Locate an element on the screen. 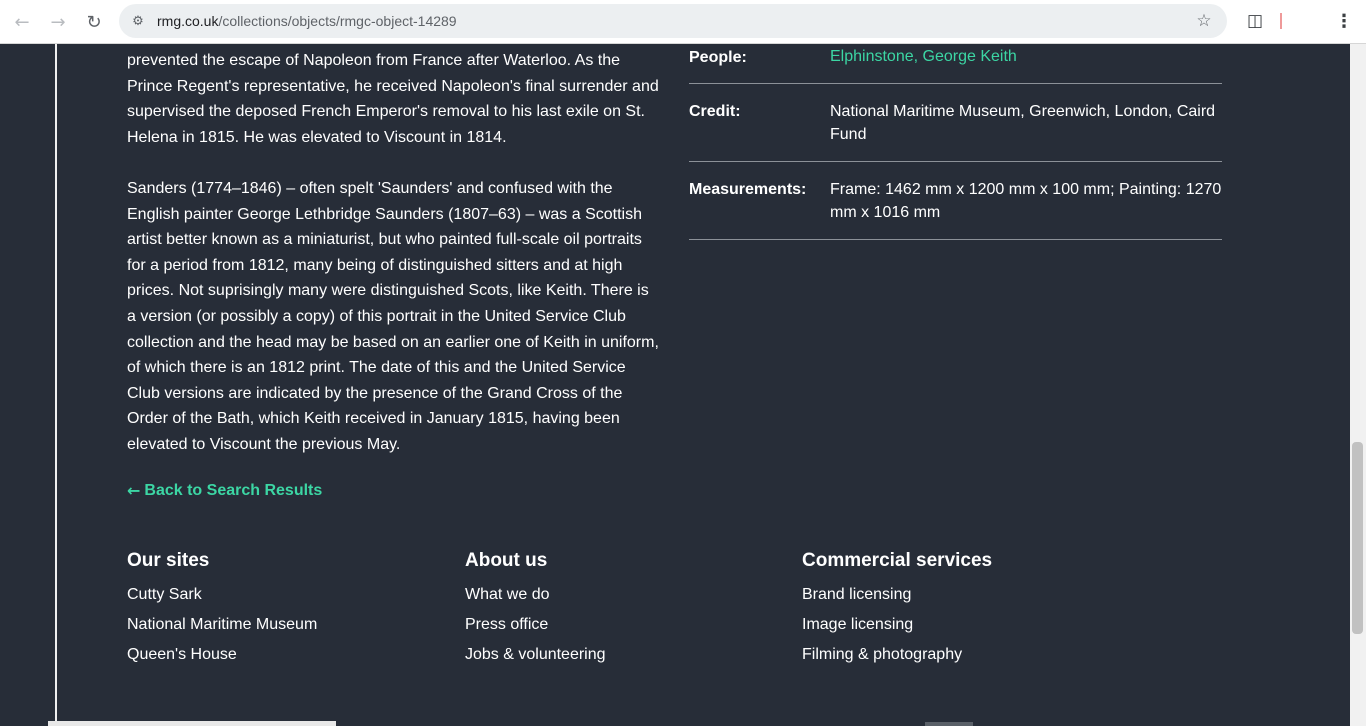 The height and width of the screenshot is (726, 1366). arrow-right-icon: → is located at coordinates (58, 22).